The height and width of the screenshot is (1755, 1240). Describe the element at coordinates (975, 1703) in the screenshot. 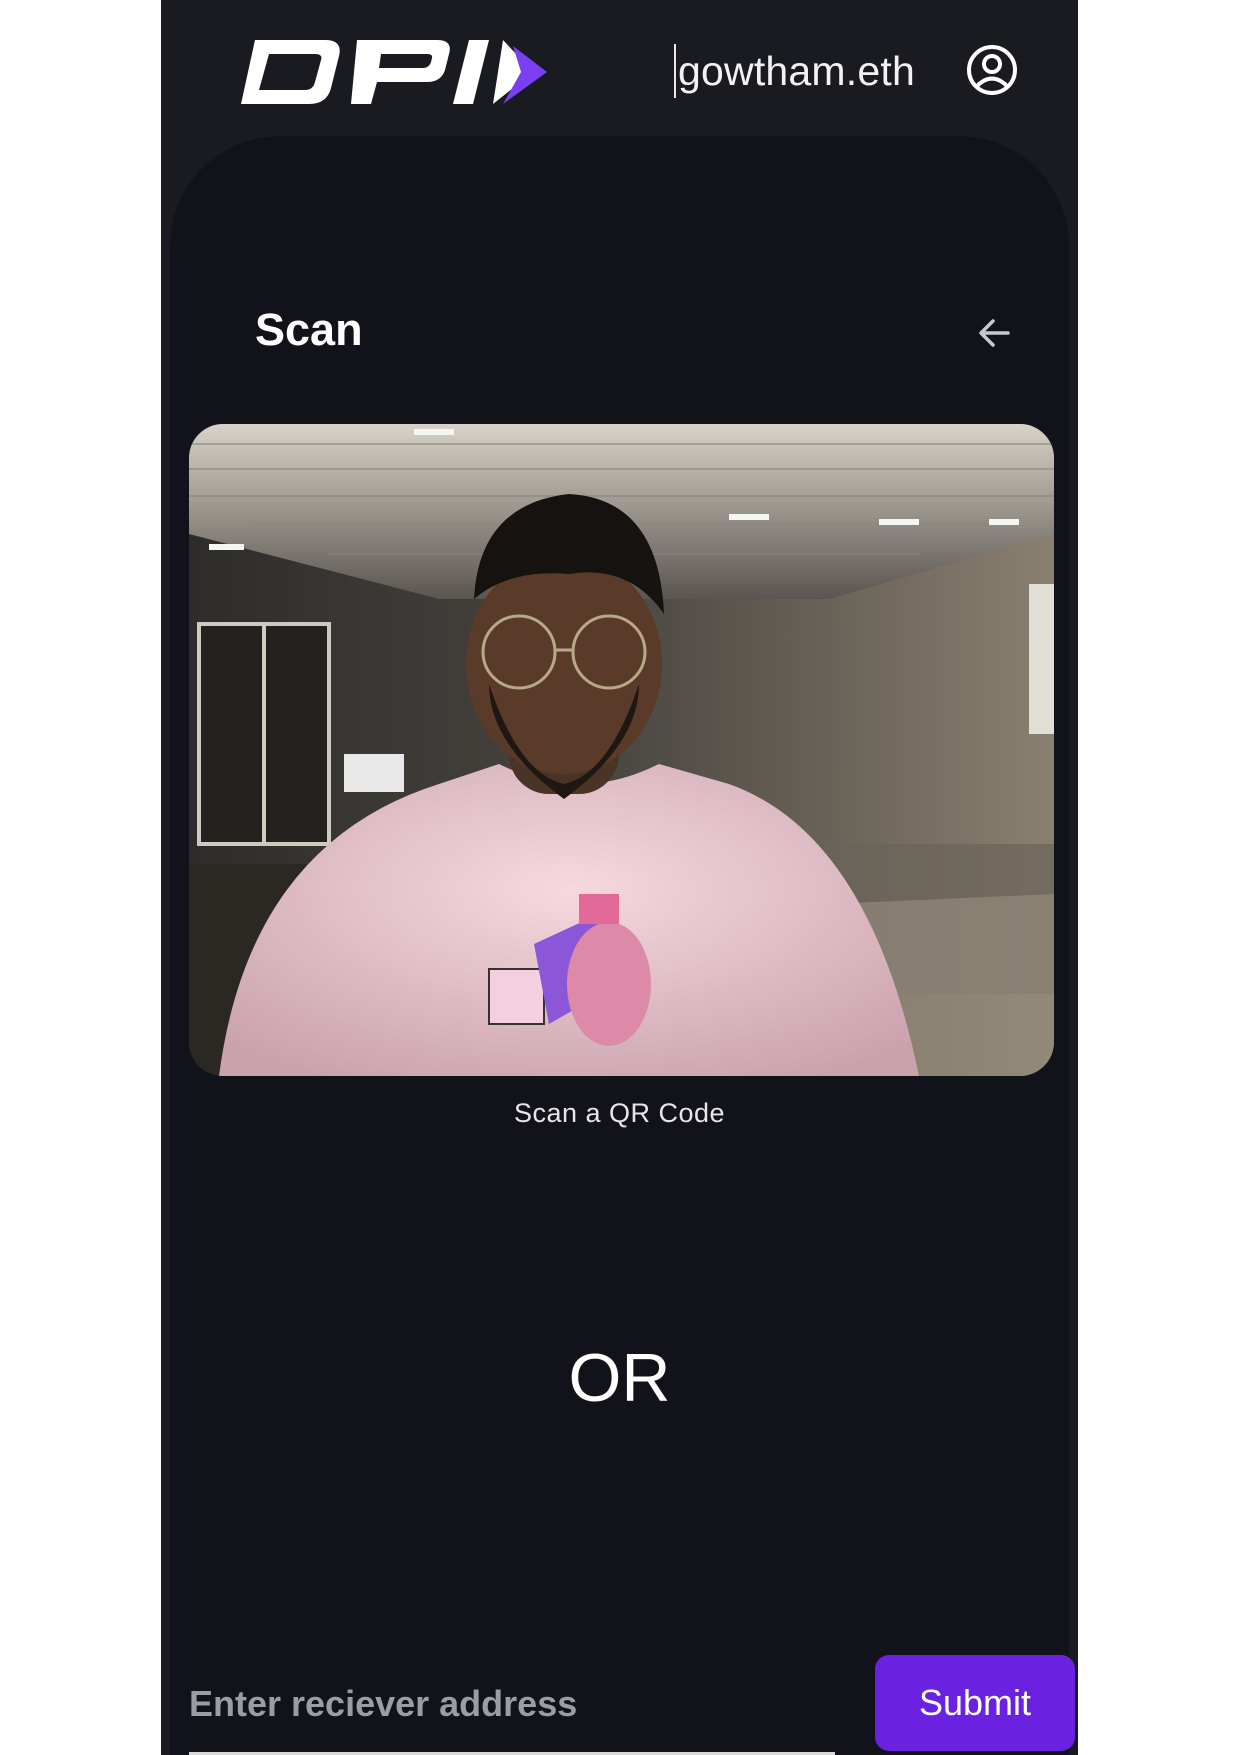

I see `submit-button: Submit` at that location.